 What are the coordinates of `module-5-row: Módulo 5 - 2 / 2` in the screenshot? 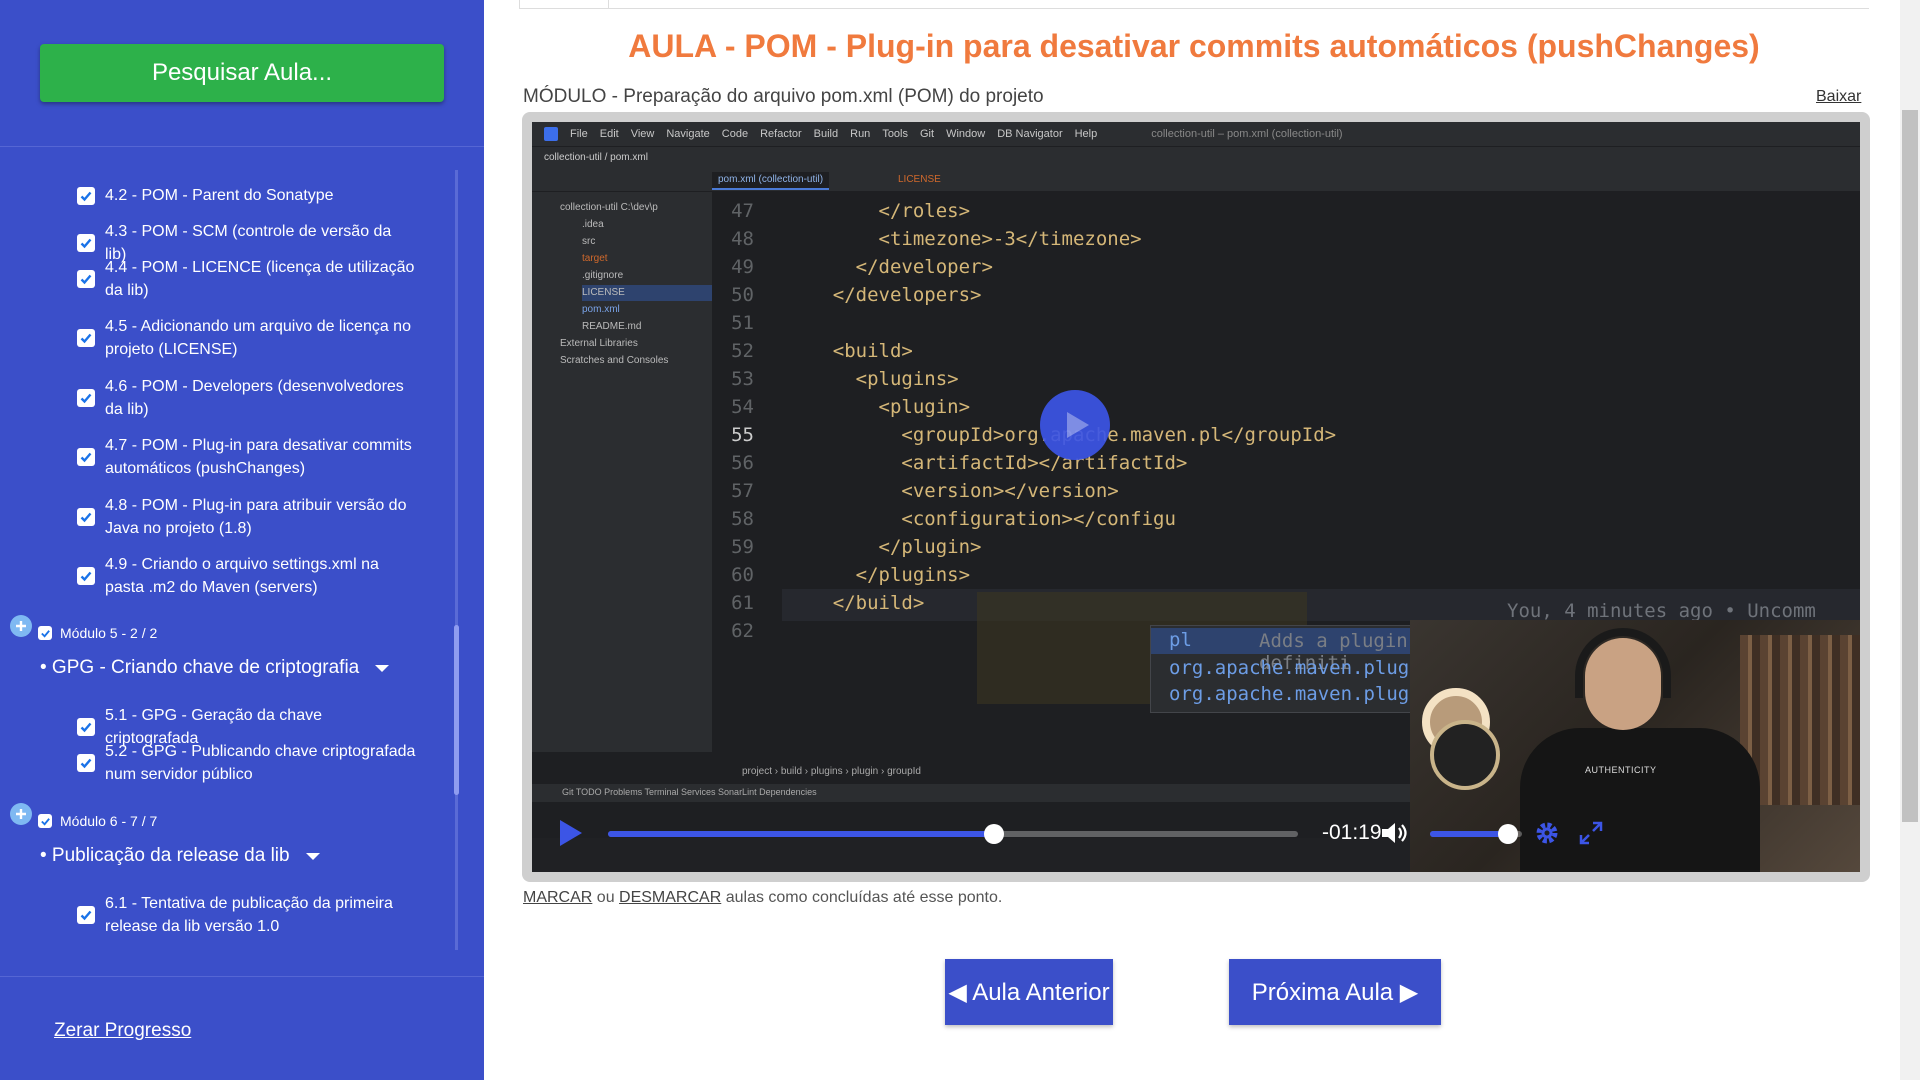 It's located at (84, 628).